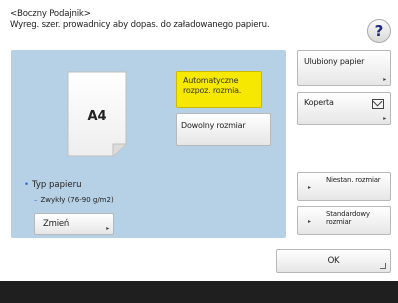 This screenshot has width=398, height=303. I want to click on paper-size-label: A4, so click(96, 116).